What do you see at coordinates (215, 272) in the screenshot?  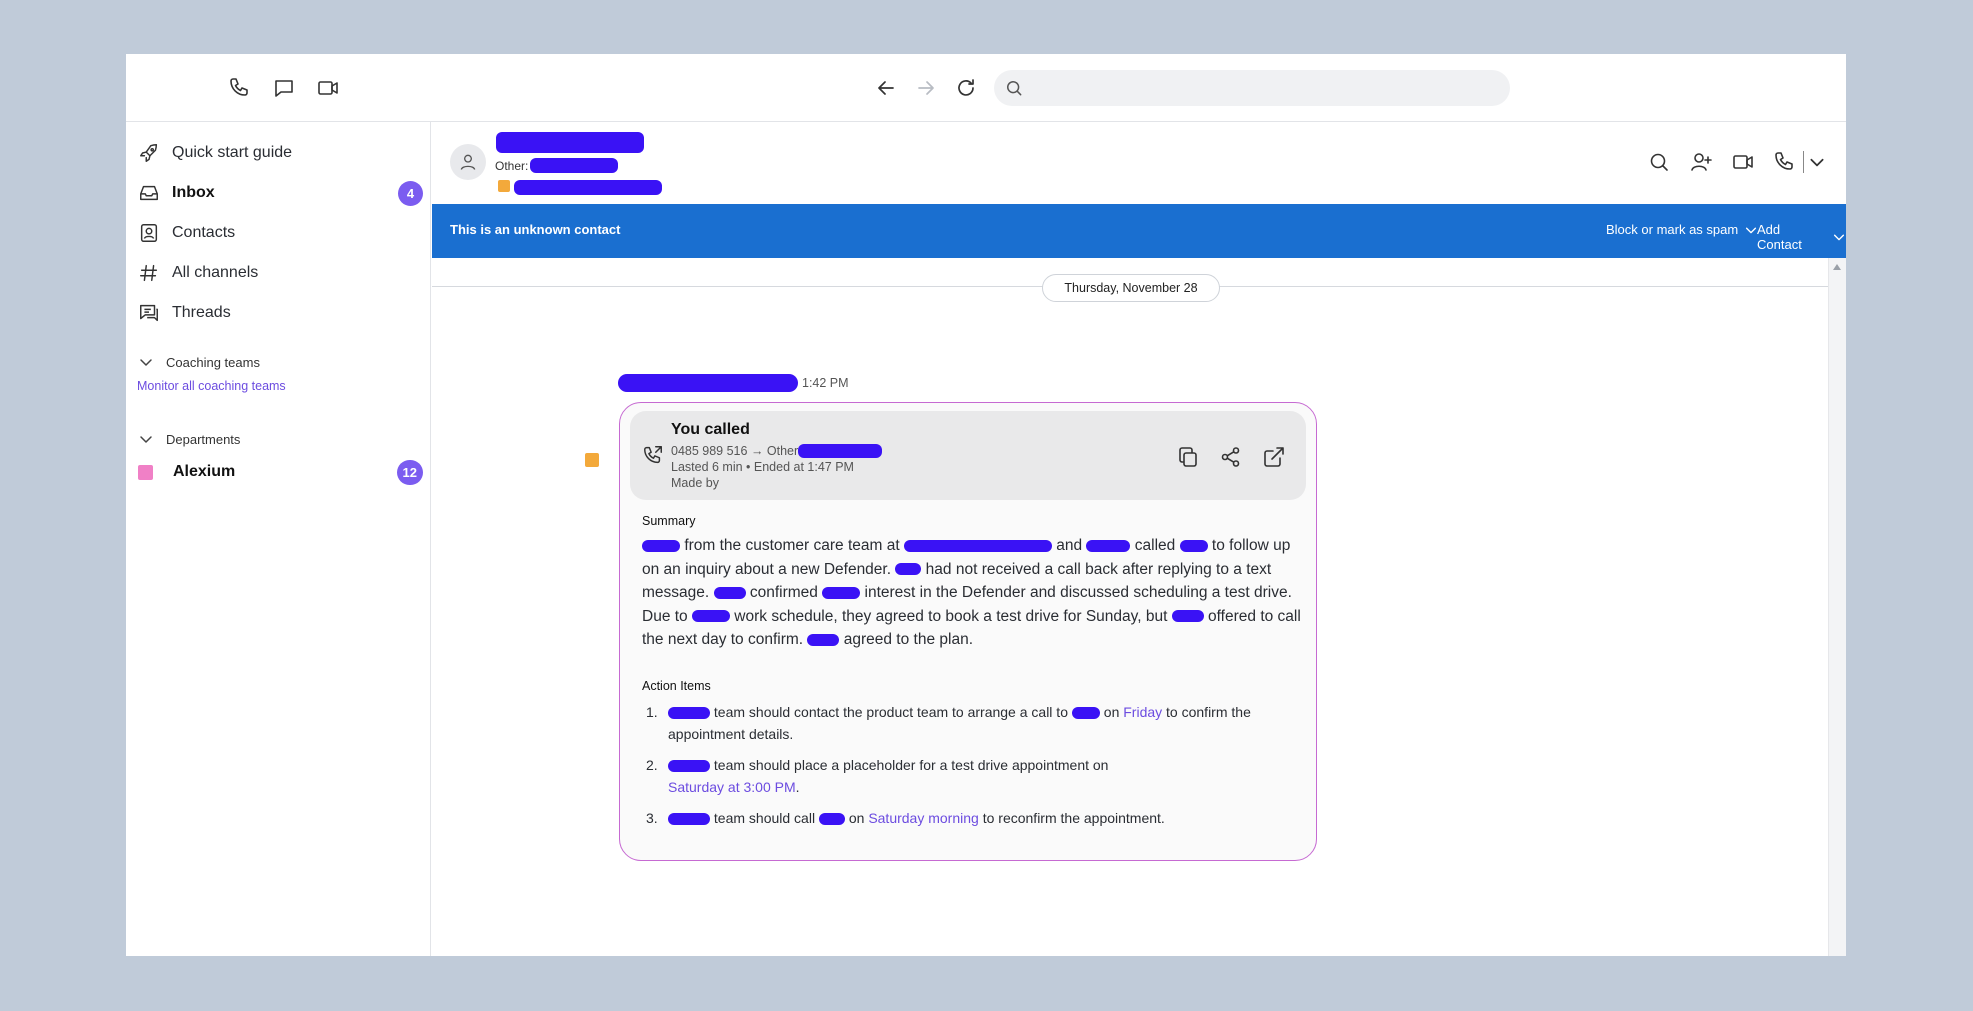 I see `sidebar-item-label: All channels` at bounding box center [215, 272].